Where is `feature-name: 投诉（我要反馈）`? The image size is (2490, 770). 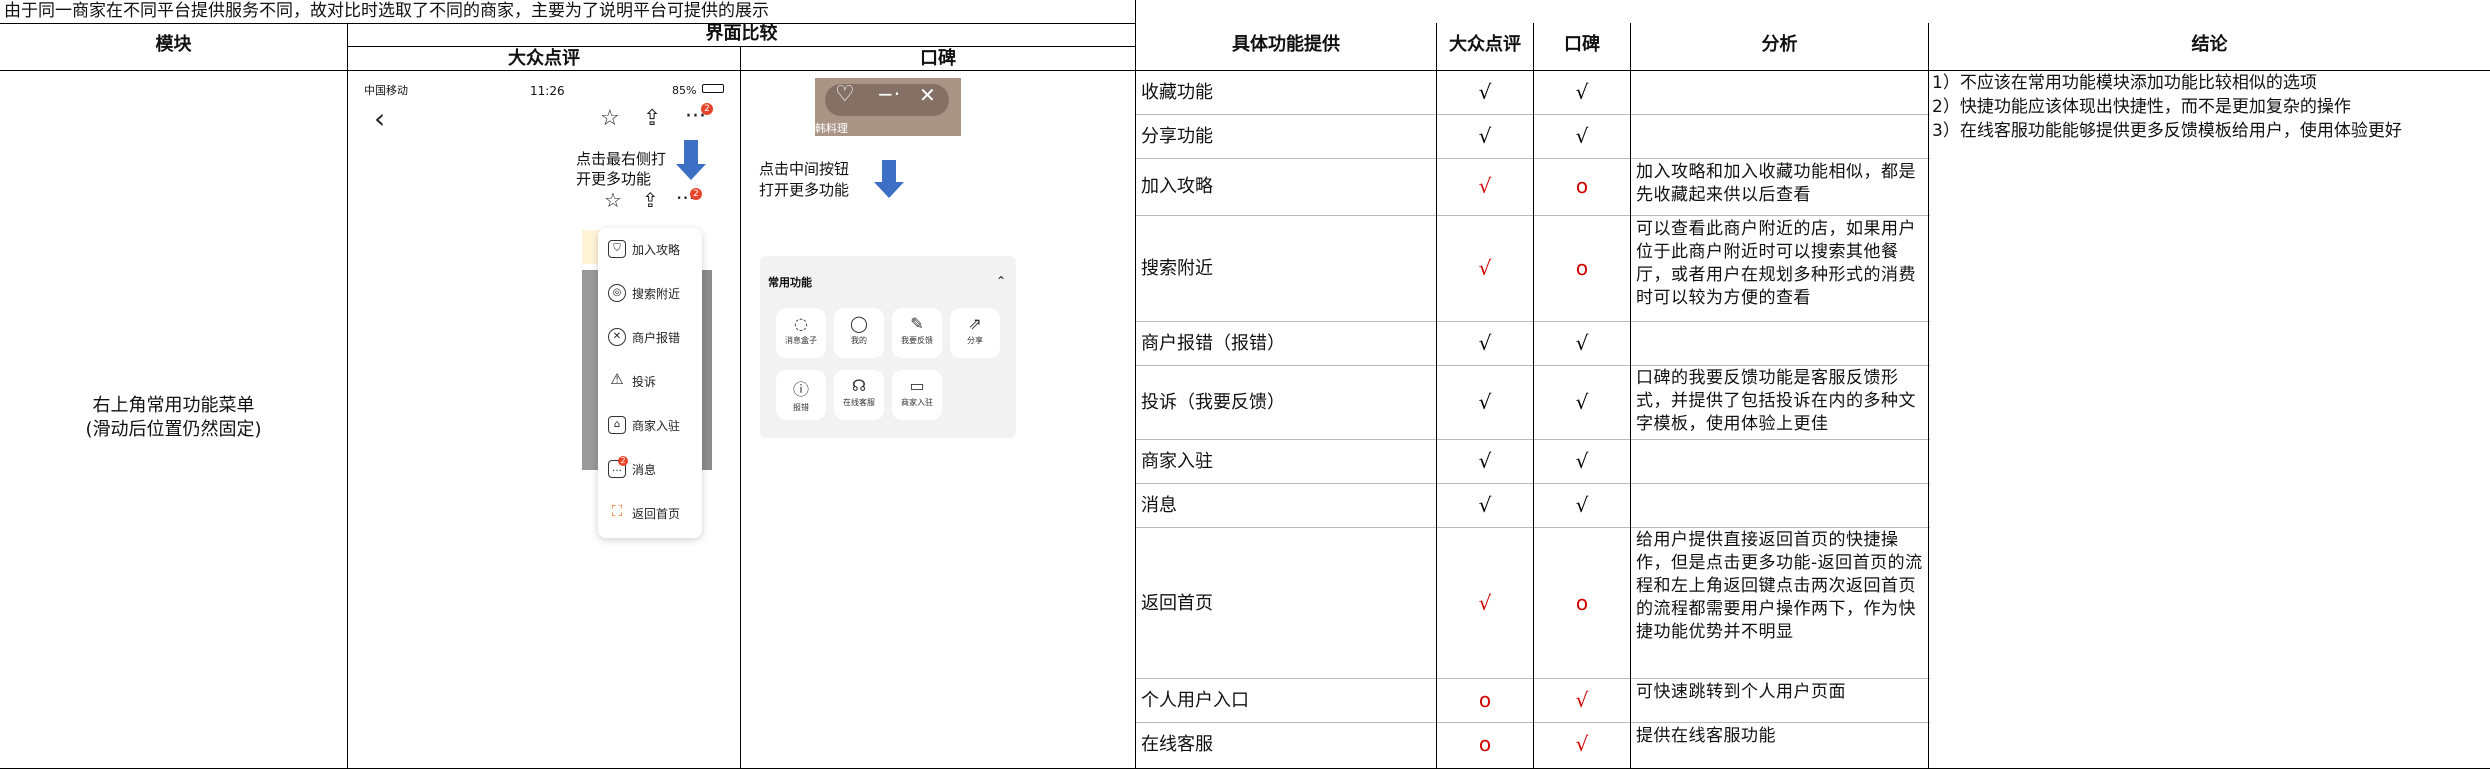 feature-name: 投诉（我要反馈） is located at coordinates (1213, 402).